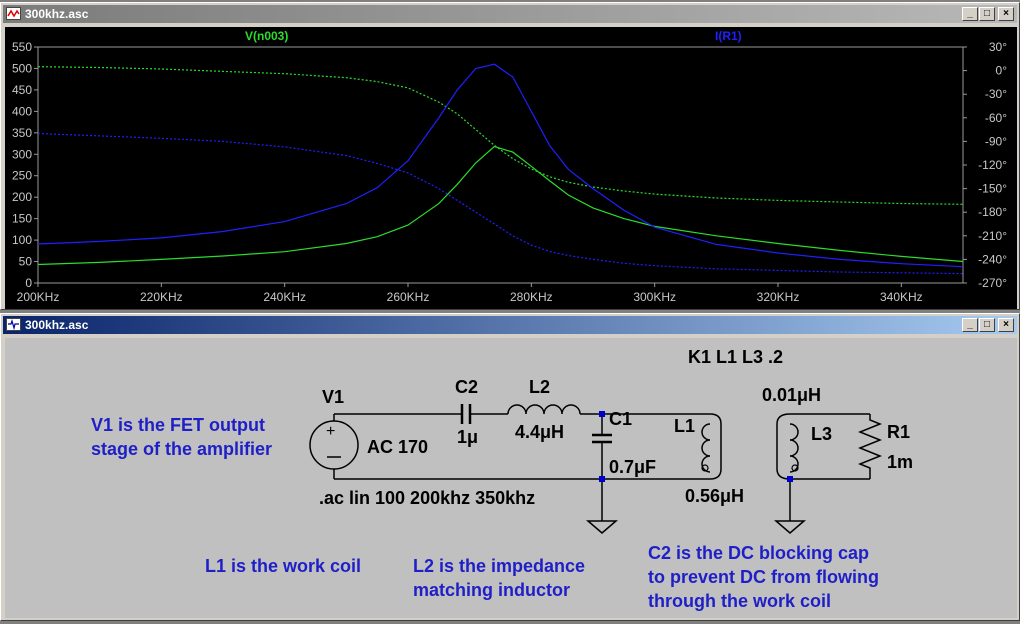  What do you see at coordinates (900, 462) in the screenshot?
I see `r1-value: 1m` at bounding box center [900, 462].